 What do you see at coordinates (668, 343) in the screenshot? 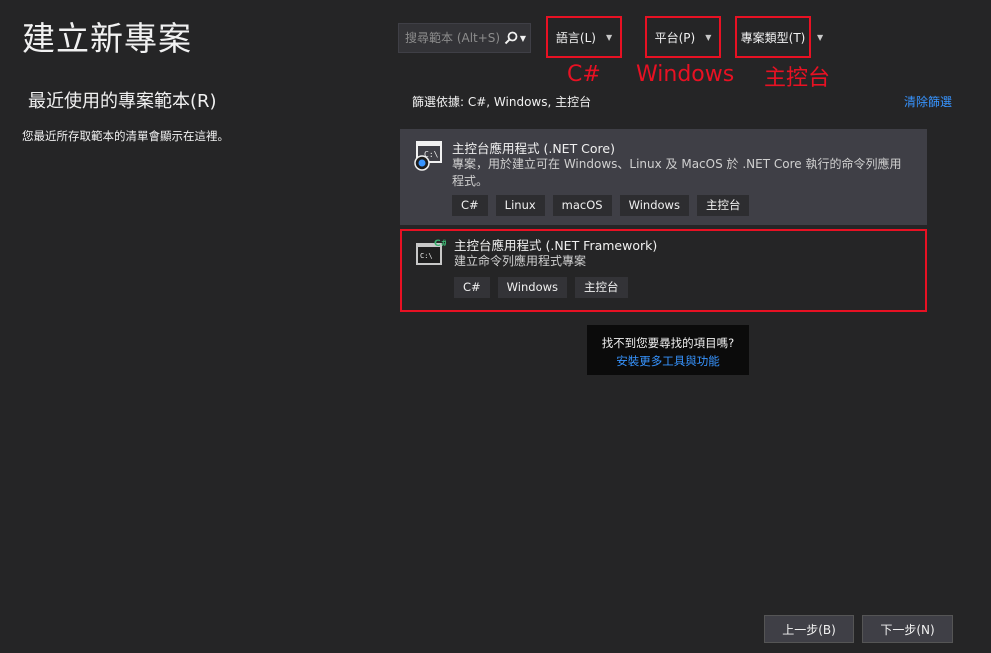
I see `not-found-question: 找不到您要尋找的項目嗎?` at bounding box center [668, 343].